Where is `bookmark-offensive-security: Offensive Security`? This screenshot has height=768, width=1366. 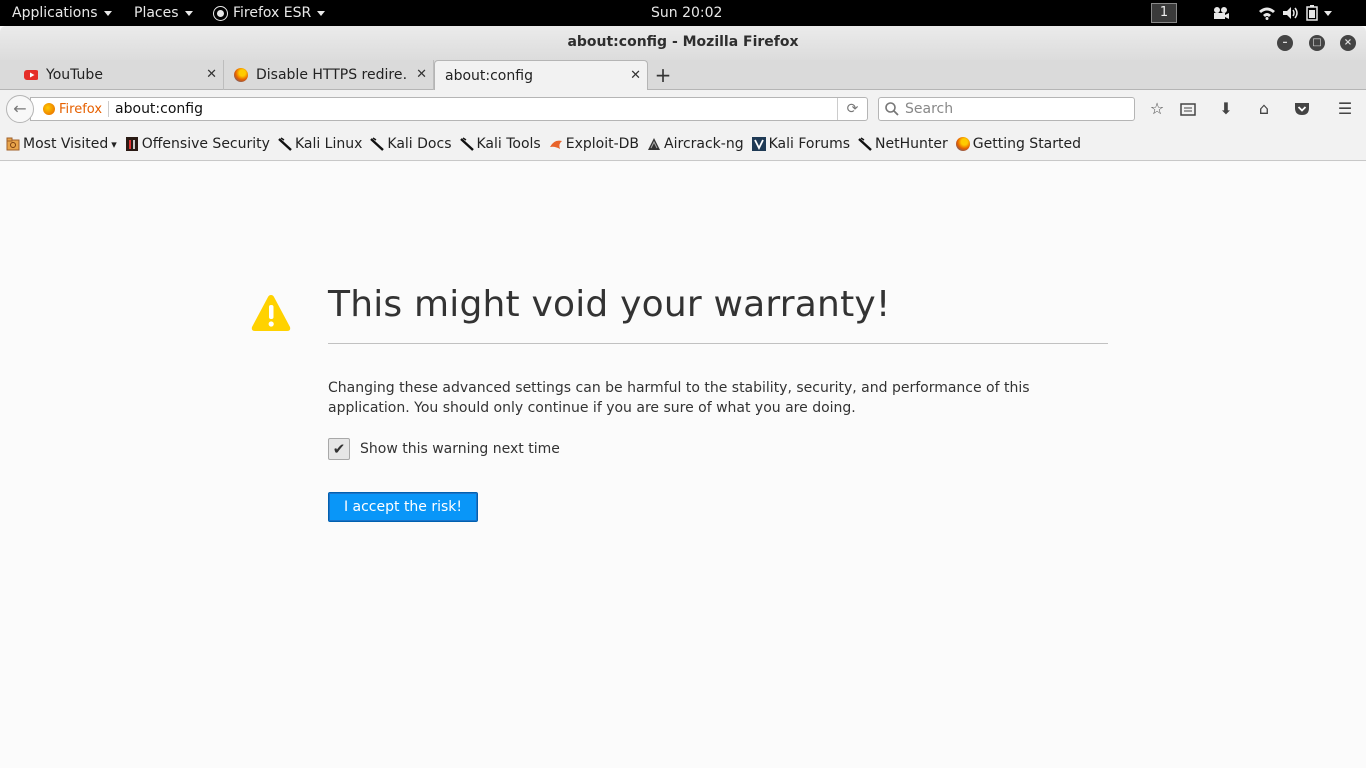
bookmark-offensive-security: Offensive Security is located at coordinates (197, 144).